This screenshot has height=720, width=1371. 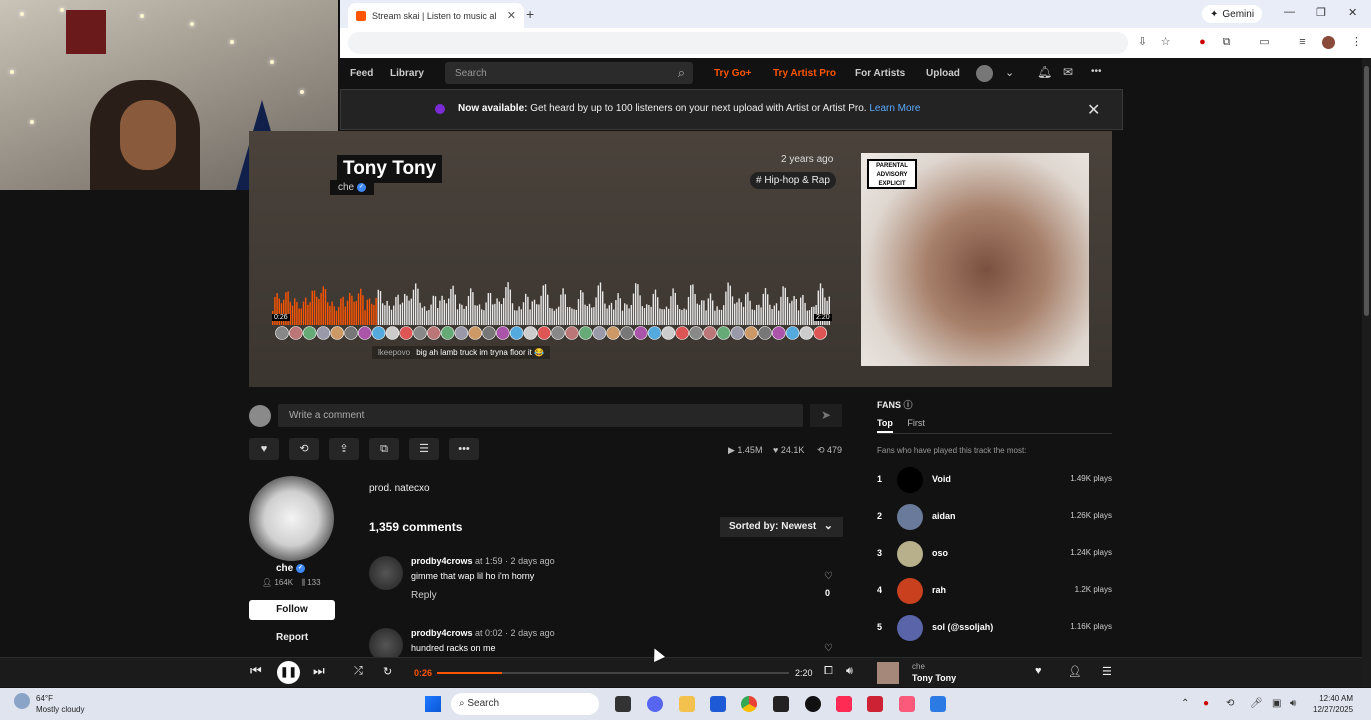 I want to click on tracks-count: 133, so click(x=313, y=582).